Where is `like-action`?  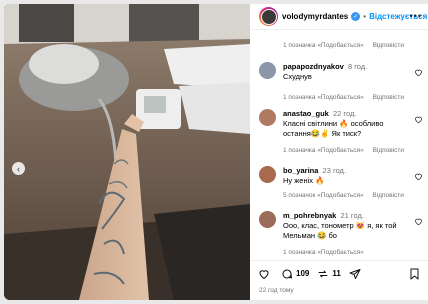
like-action is located at coordinates (265, 274).